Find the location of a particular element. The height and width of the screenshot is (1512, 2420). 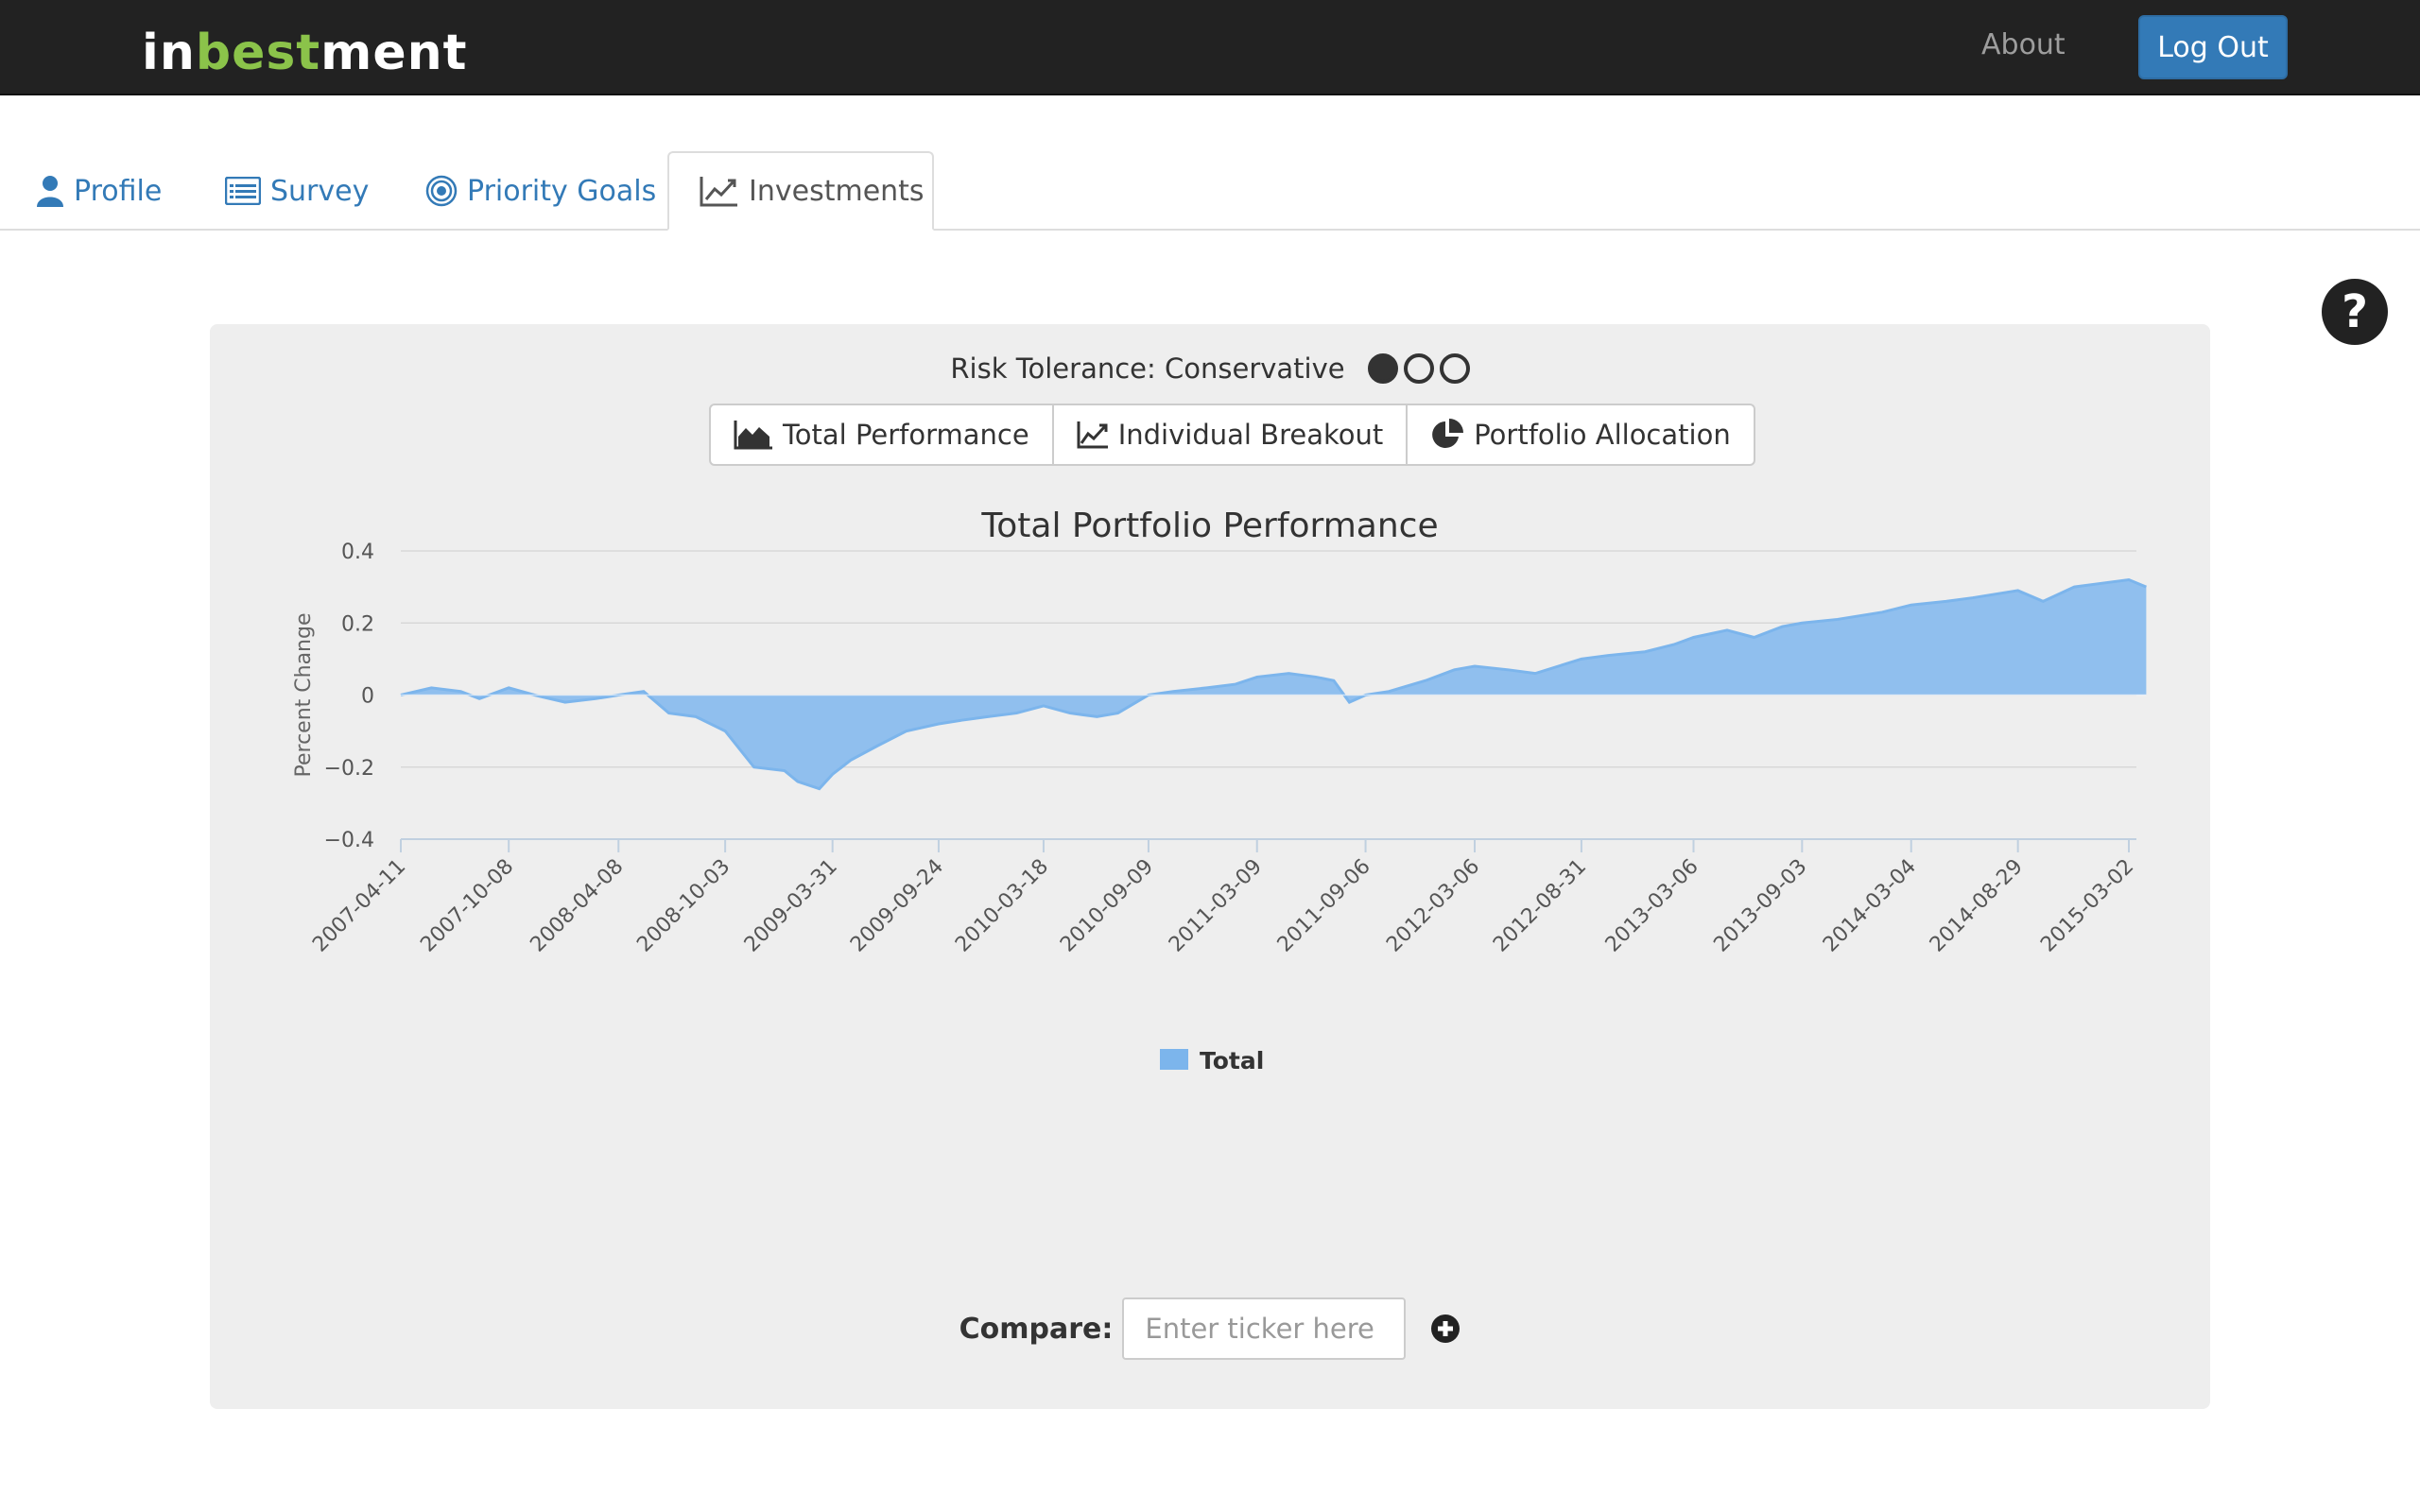

x-tick-label: 2012-08-31 is located at coordinates (1540, 906).